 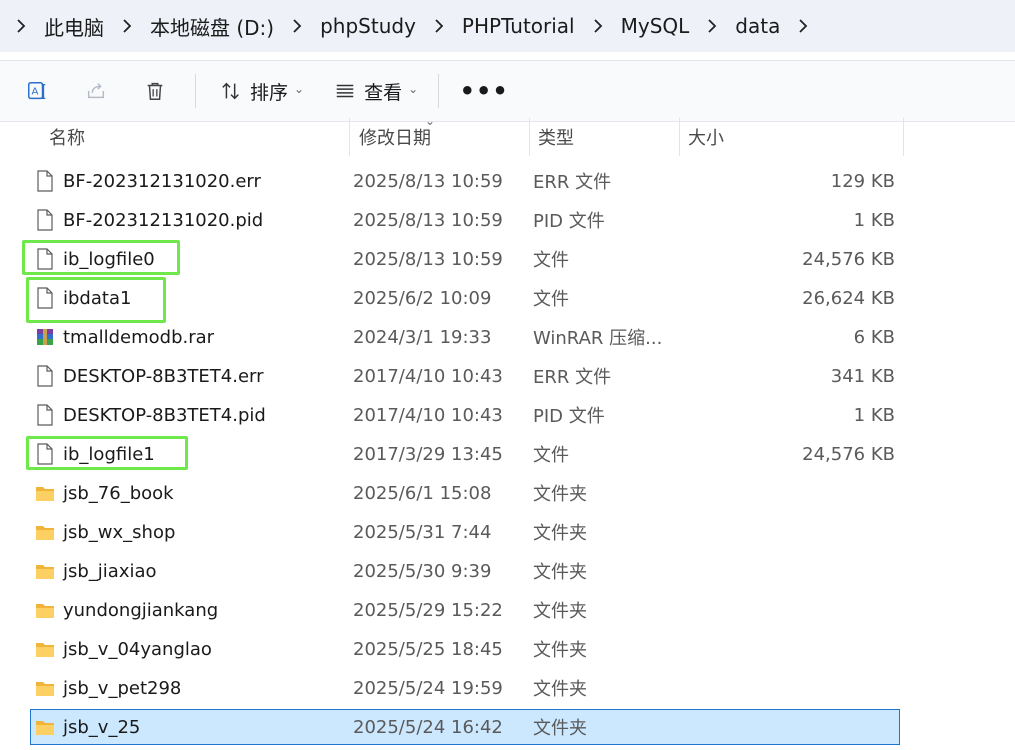 I want to click on command-bar: A 排序 ⌄ 查看 ⌄ •••, so click(x=507, y=91).